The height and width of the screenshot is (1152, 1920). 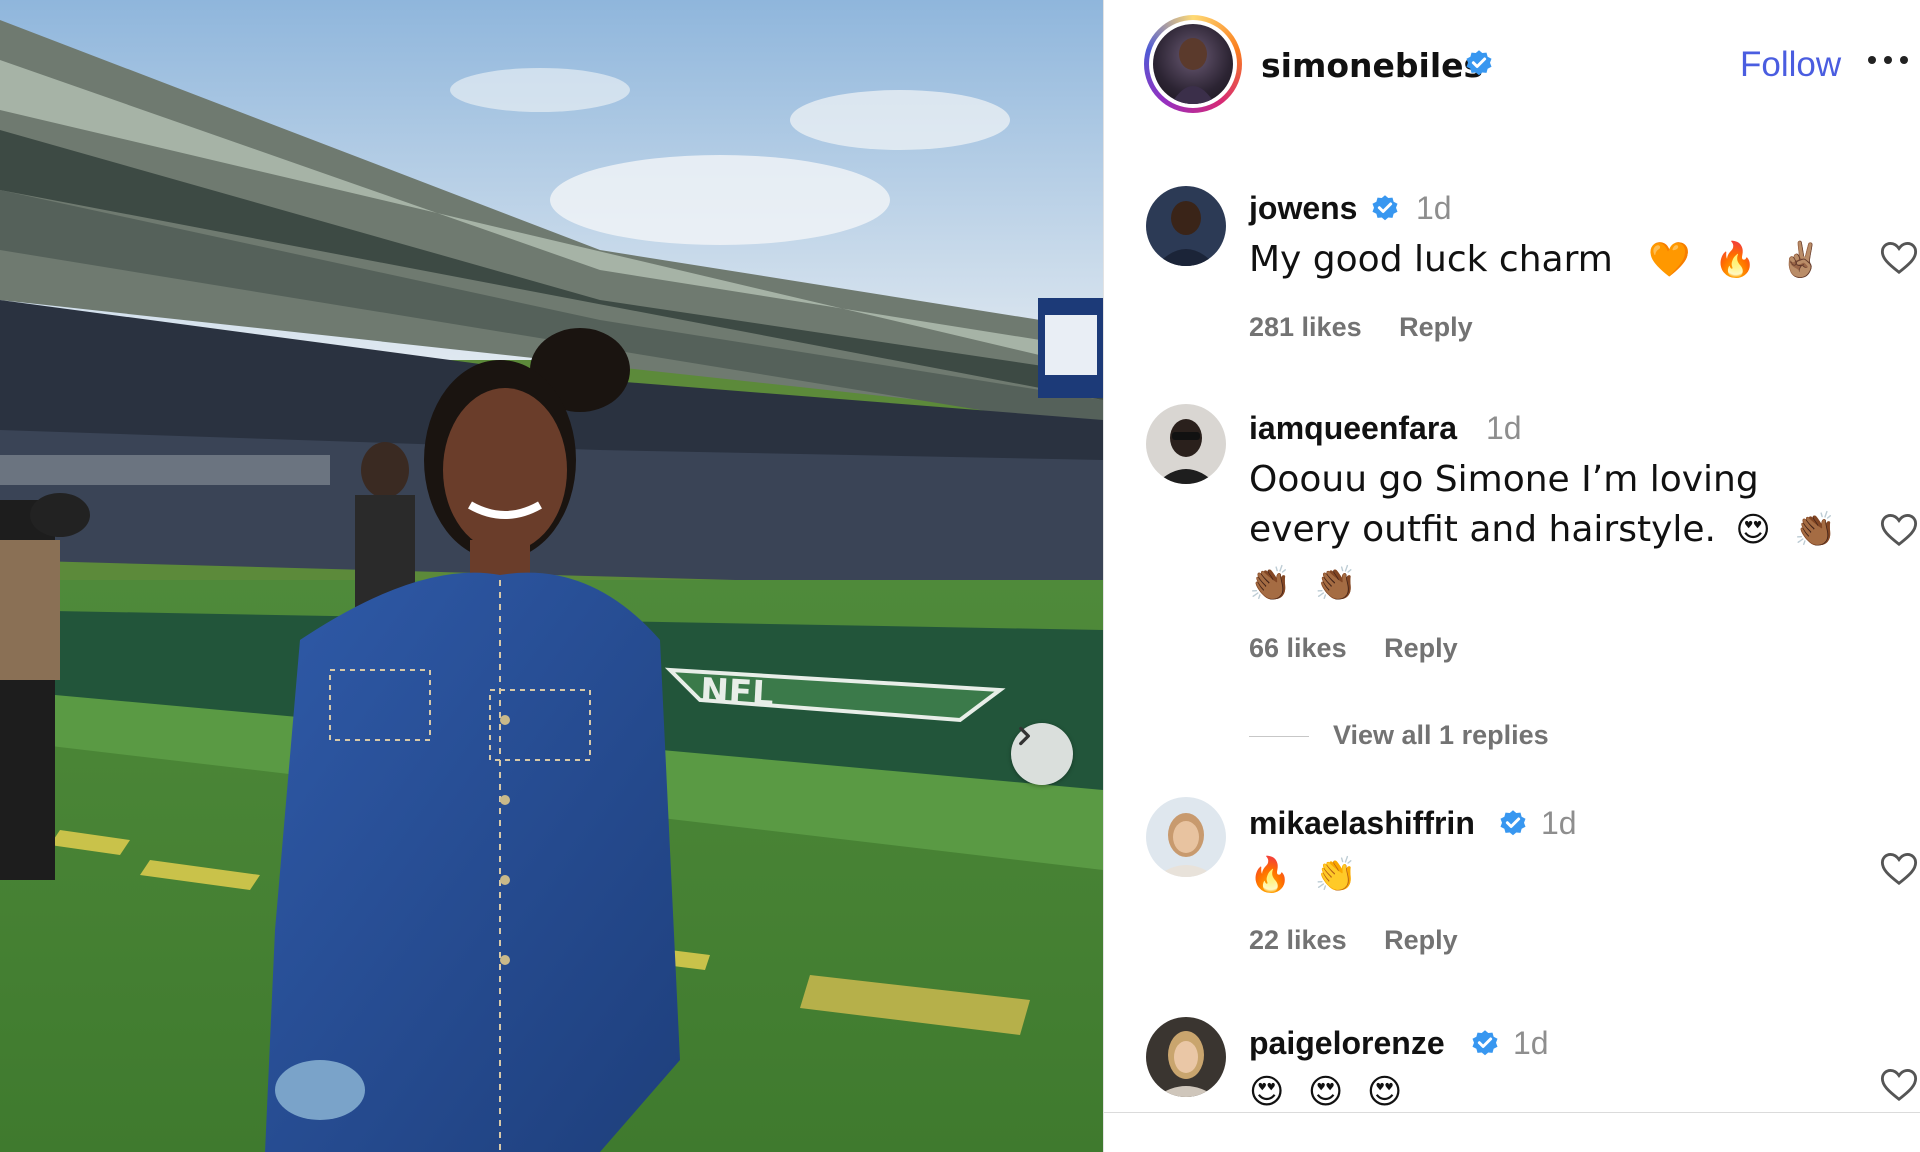 What do you see at coordinates (1512, 65) in the screenshot?
I see `post-header: simonebiles Follow` at bounding box center [1512, 65].